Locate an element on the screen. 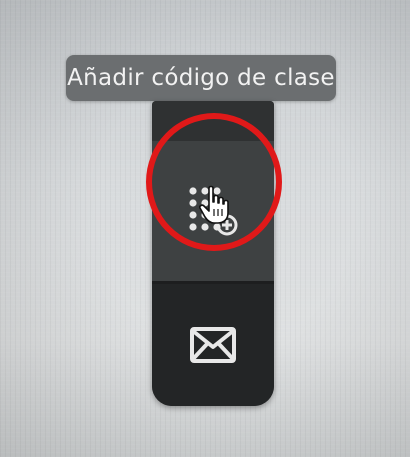  mail-icon is located at coordinates (213, 345).